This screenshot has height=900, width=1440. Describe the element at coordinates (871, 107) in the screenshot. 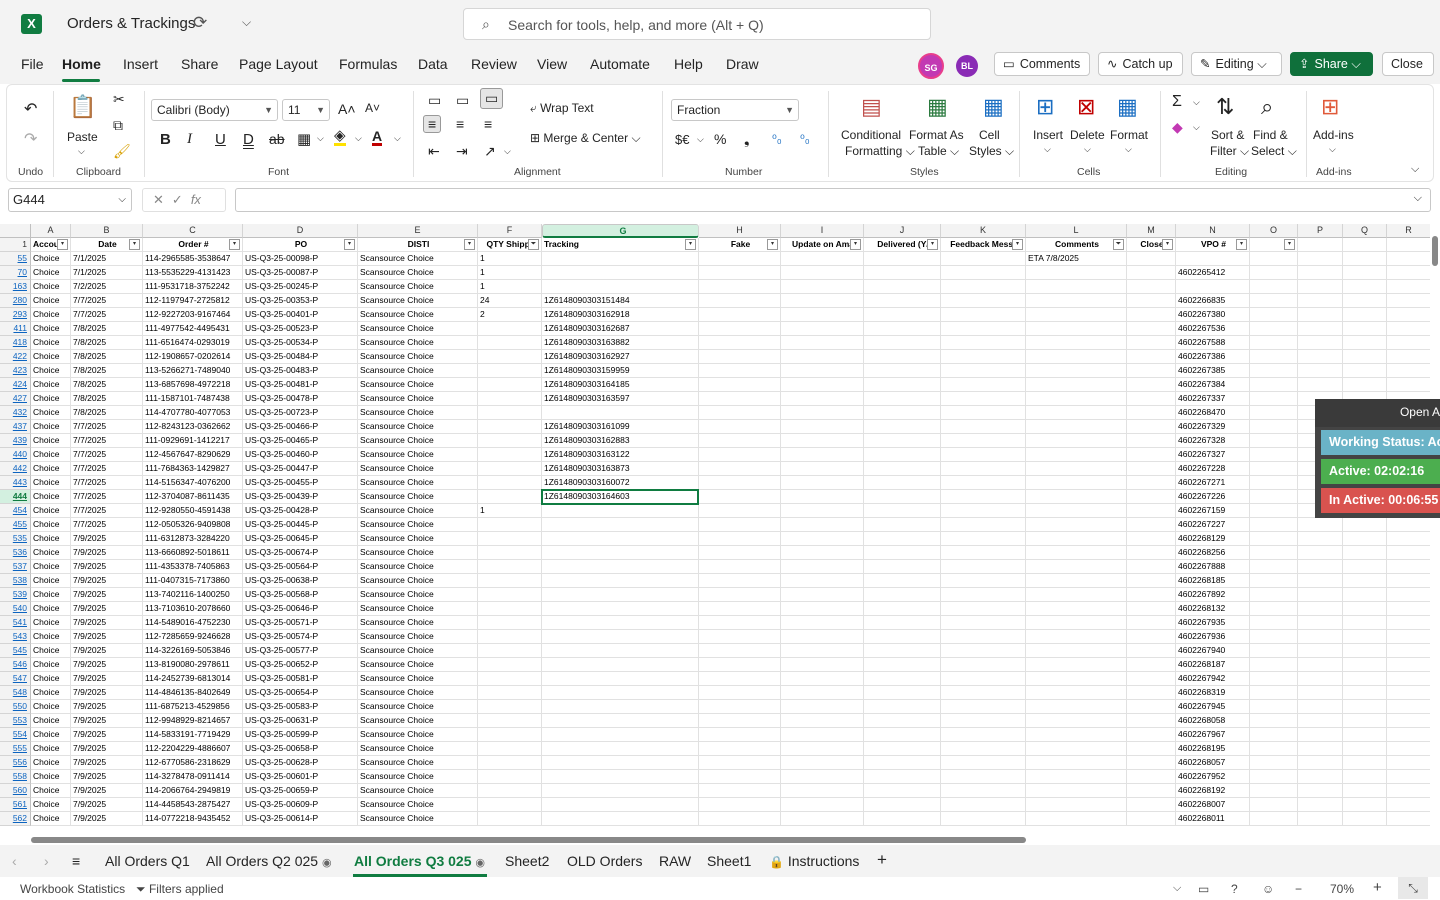

I see `conditional-formatting-icon: ▤` at that location.